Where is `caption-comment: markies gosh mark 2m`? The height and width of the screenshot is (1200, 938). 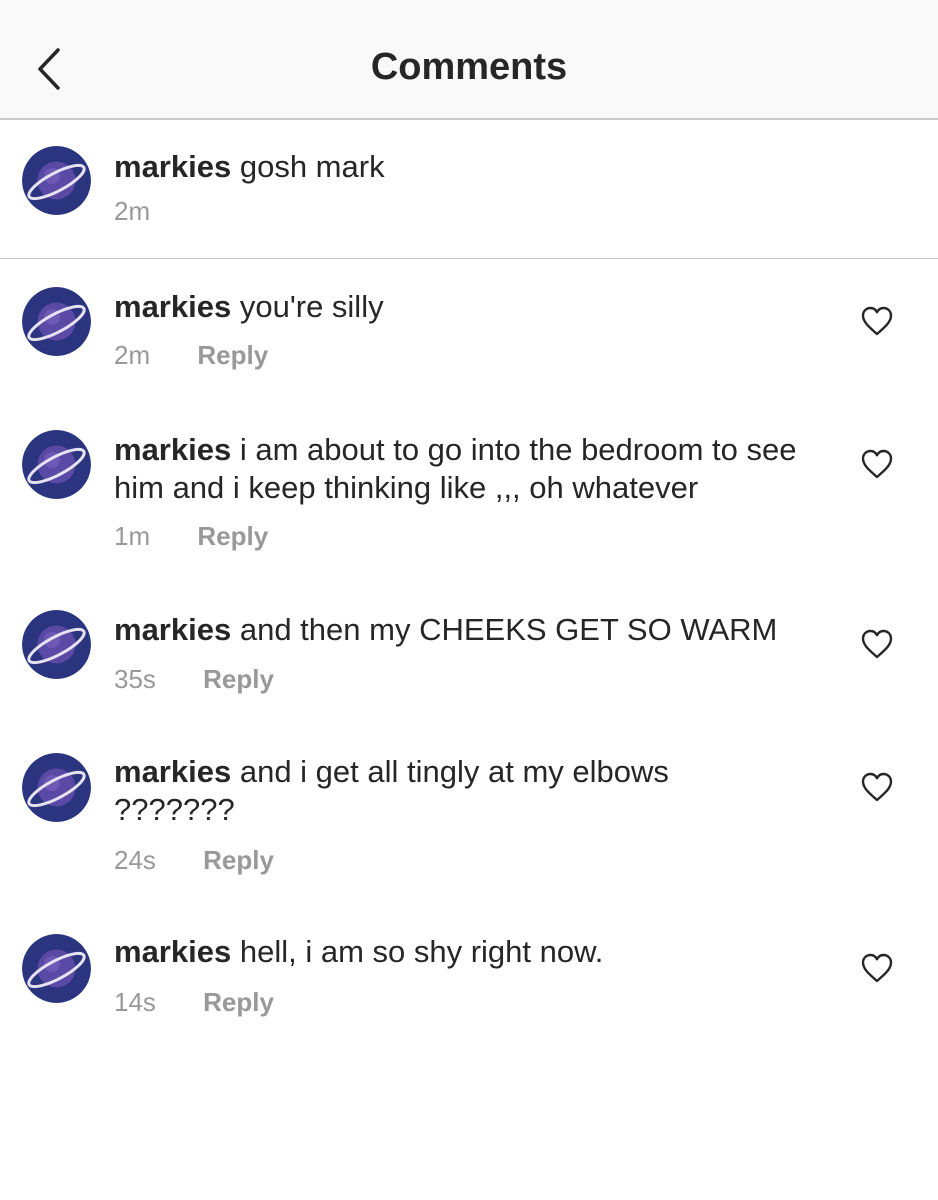
caption-comment: markies gosh mark 2m is located at coordinates (469, 189).